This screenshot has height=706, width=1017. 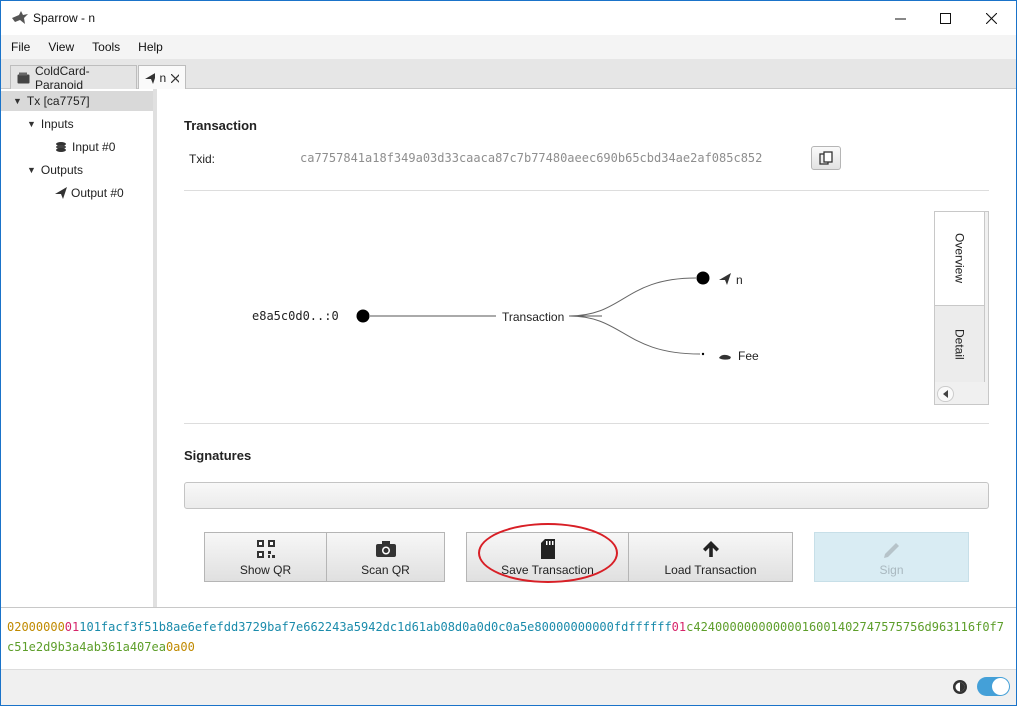 I want to click on tab-label: Detail, so click(x=959, y=344).